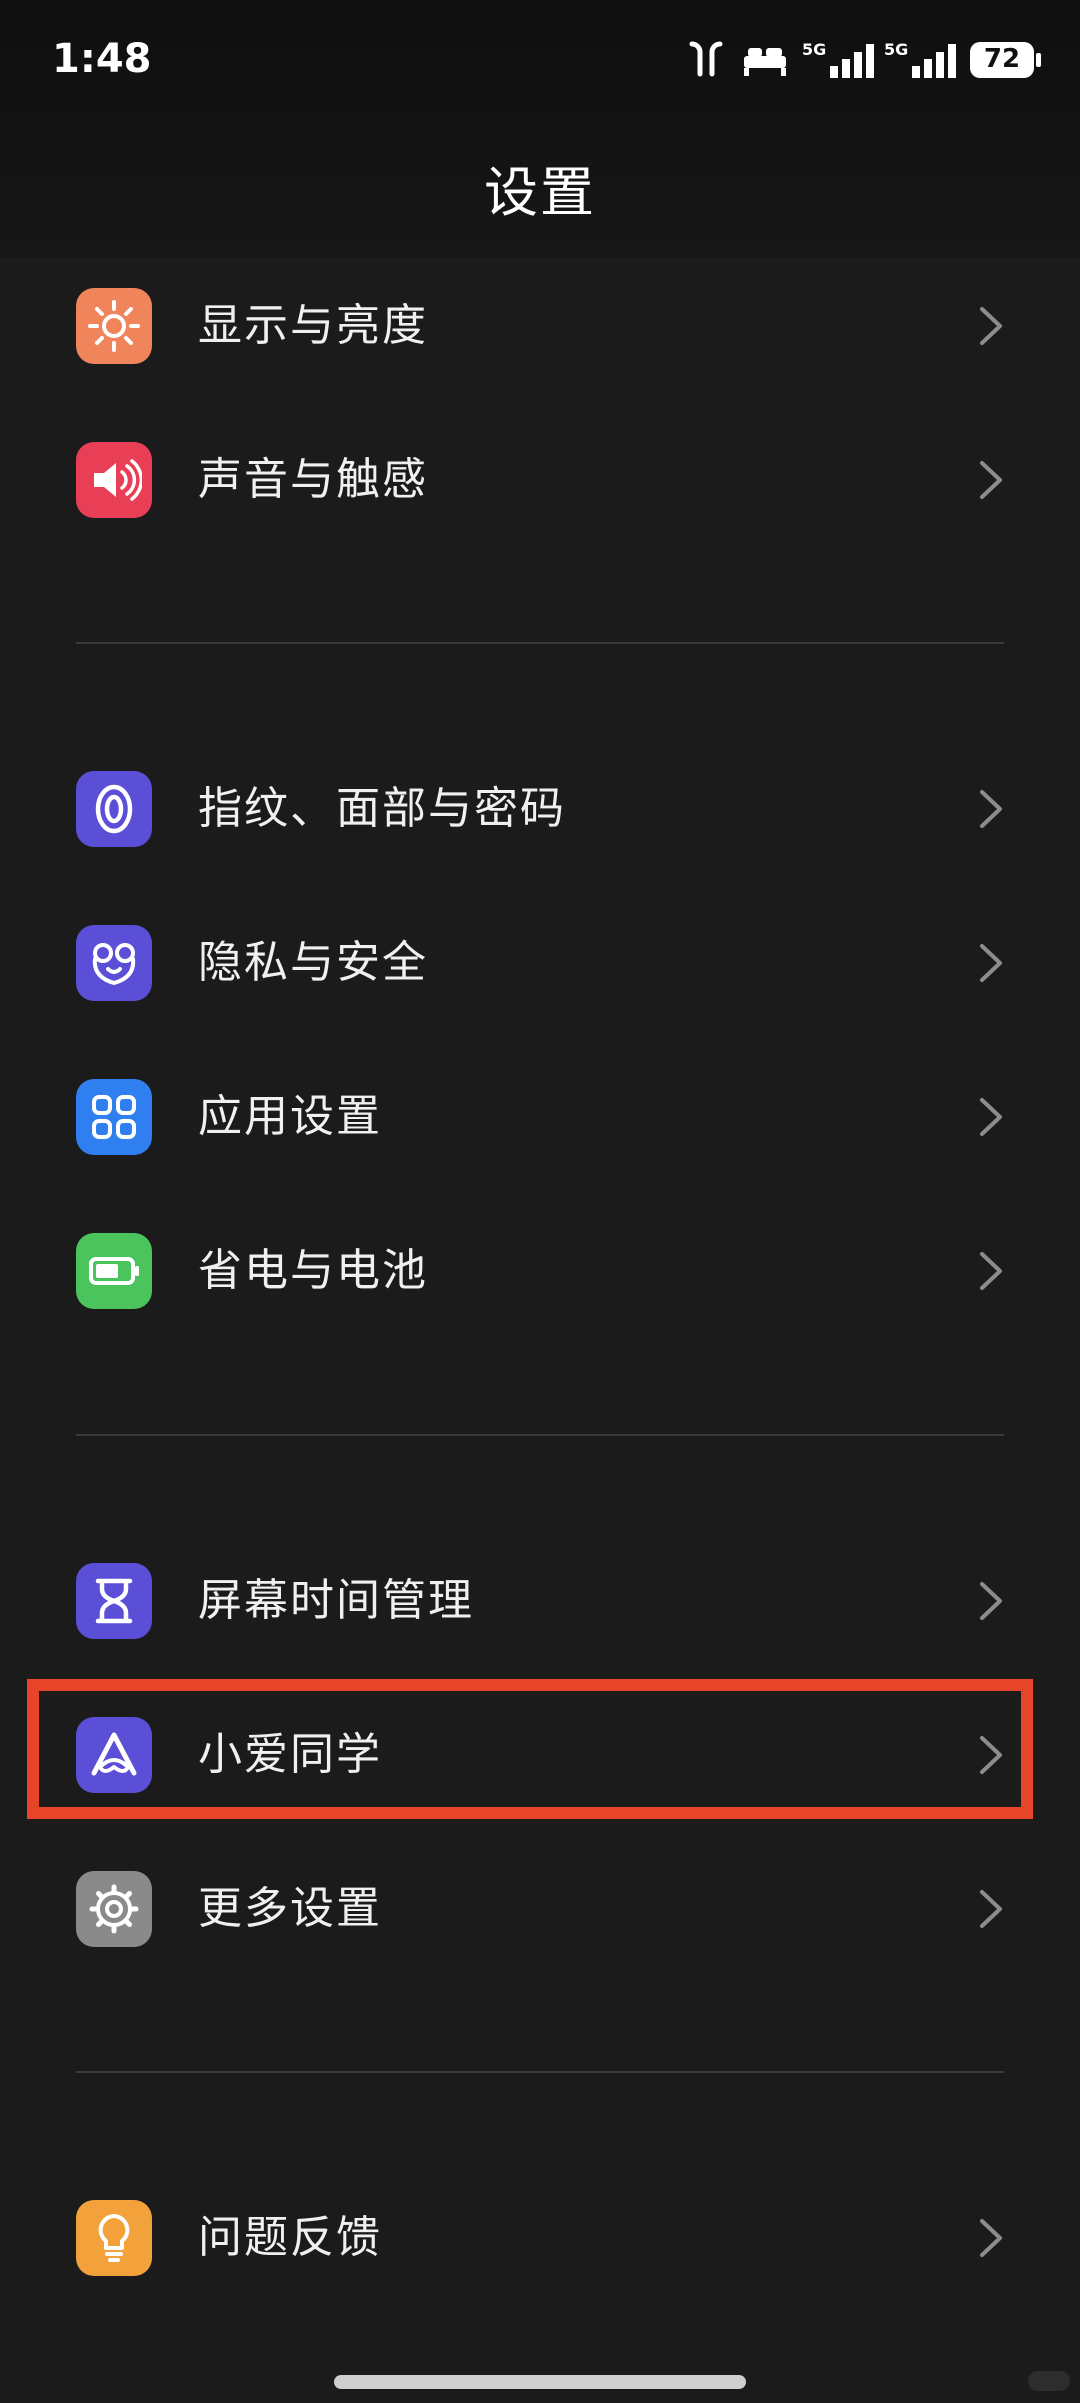  I want to click on privacy-icon, so click(114, 963).